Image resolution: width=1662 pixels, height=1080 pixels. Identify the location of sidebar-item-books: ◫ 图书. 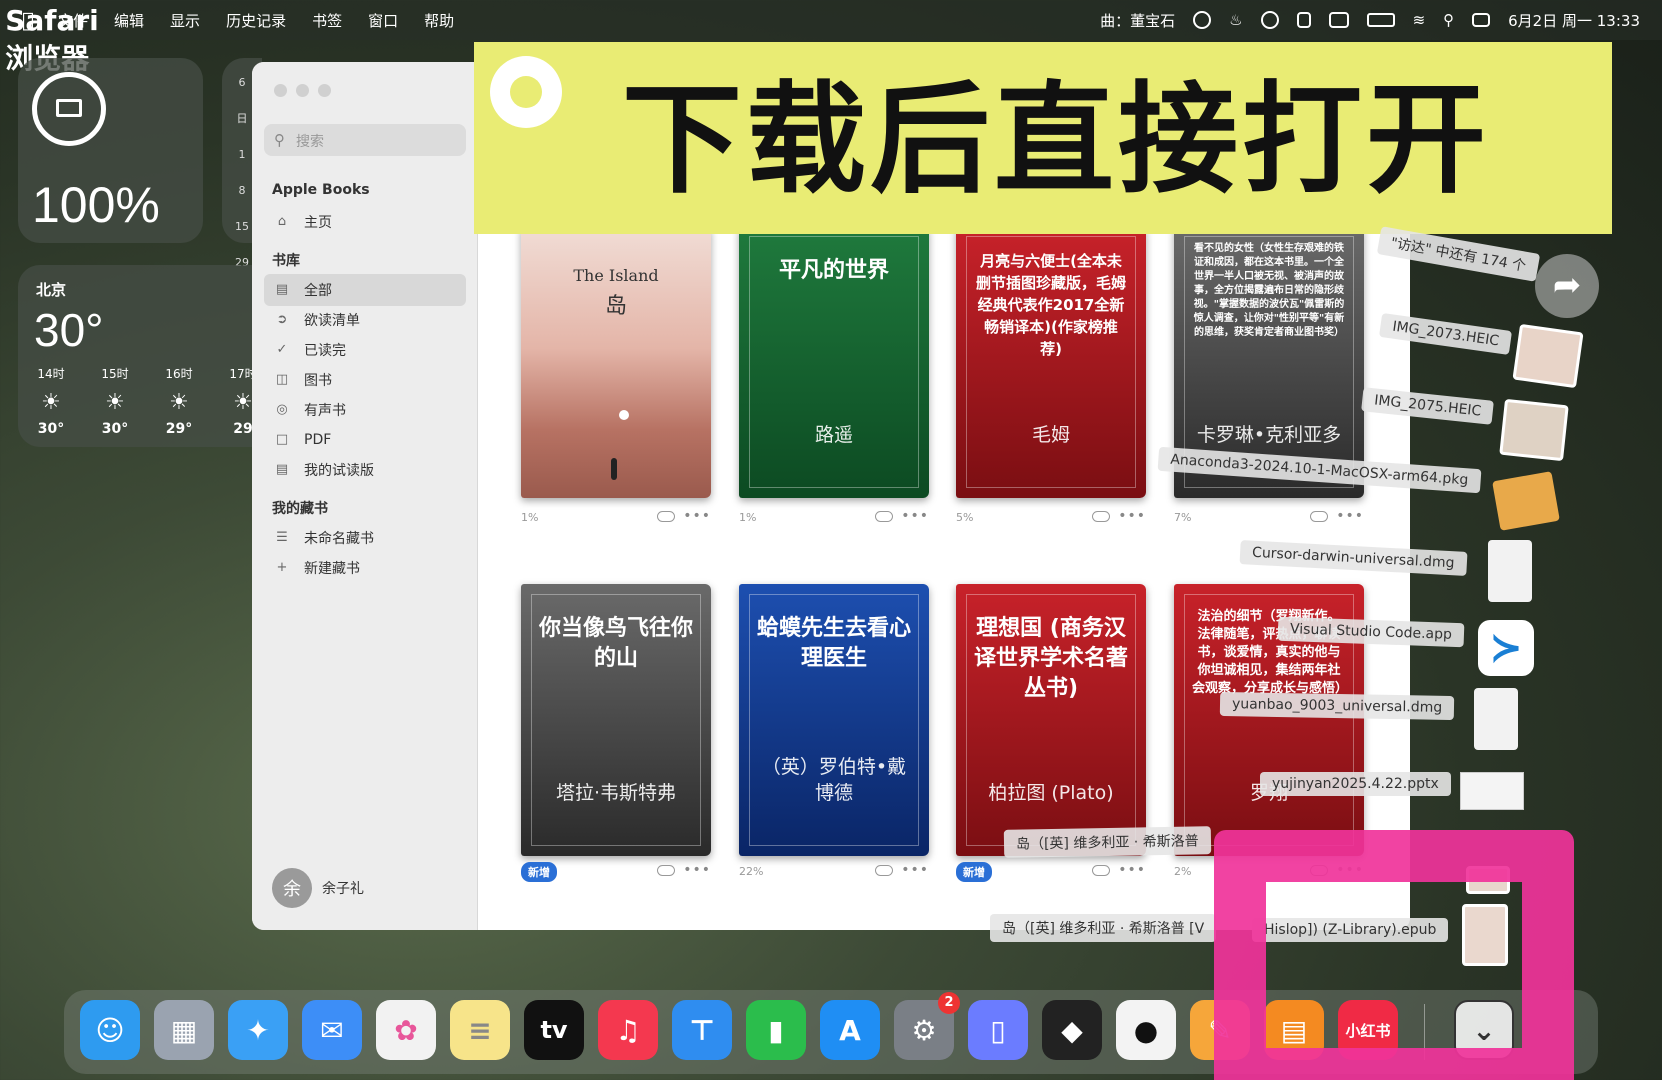
(365, 380).